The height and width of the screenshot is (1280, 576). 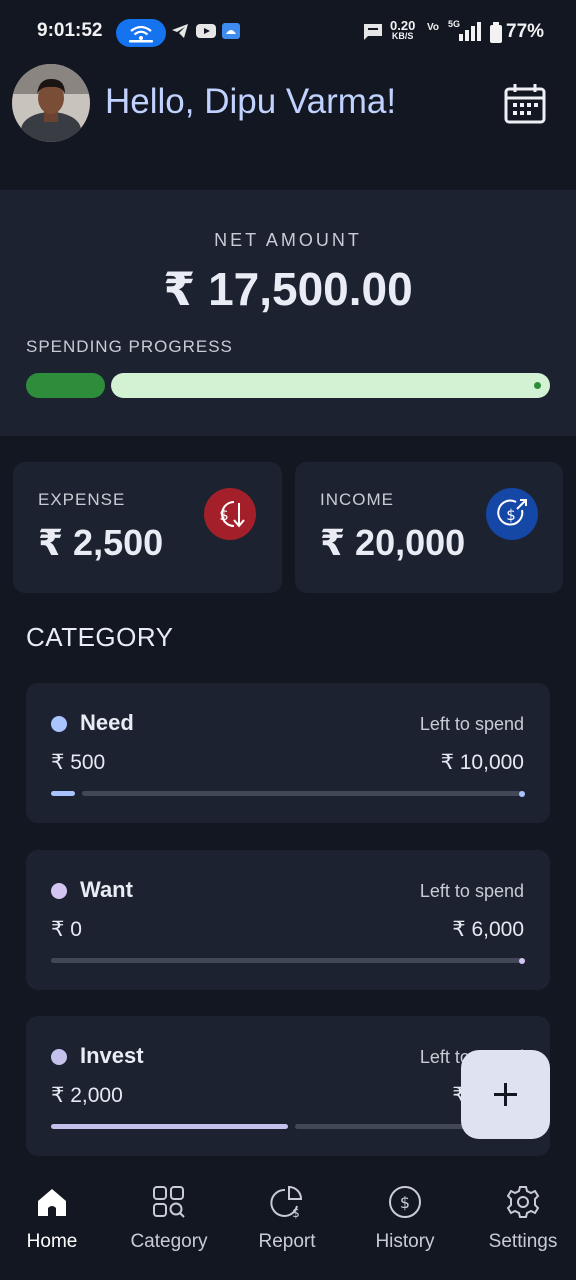 I want to click on user-avatar-icon, so click(x=51, y=103).